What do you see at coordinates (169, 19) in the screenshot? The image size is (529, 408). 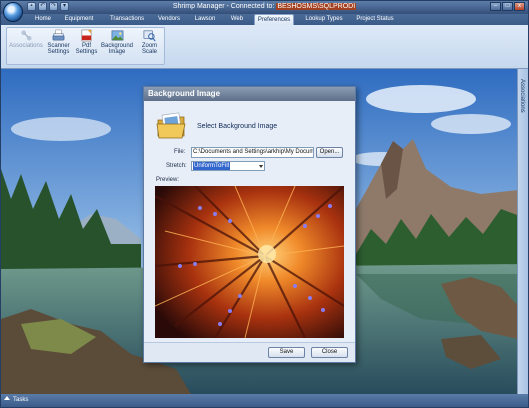 I see `tab-vendors: Vendors` at bounding box center [169, 19].